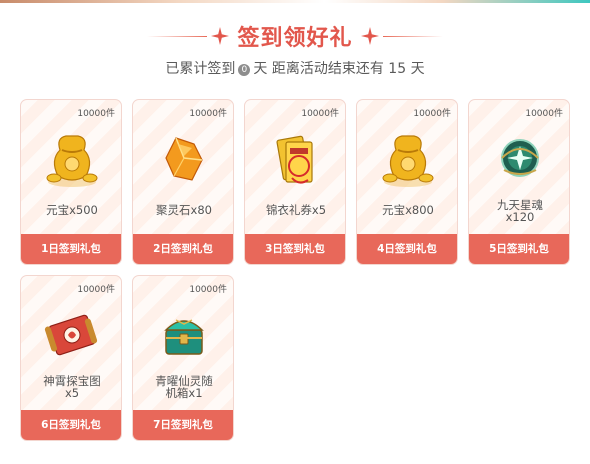 Image resolution: width=590 pixels, height=464 pixels. I want to click on reward-item-name: 青曜仙灵随 机箱x1, so click(184, 387).